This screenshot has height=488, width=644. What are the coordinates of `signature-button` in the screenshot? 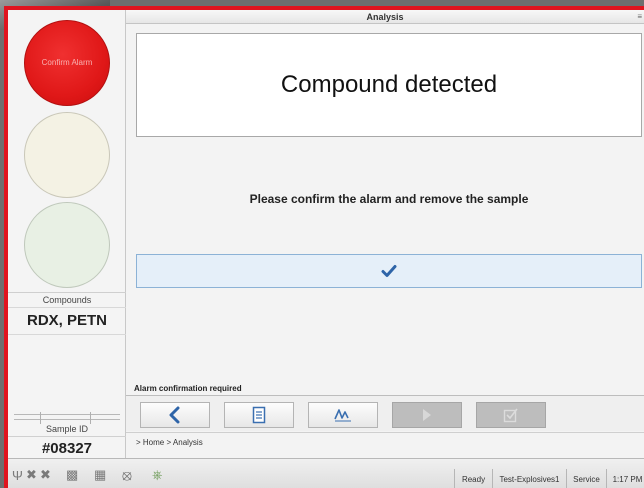 It's located at (343, 415).